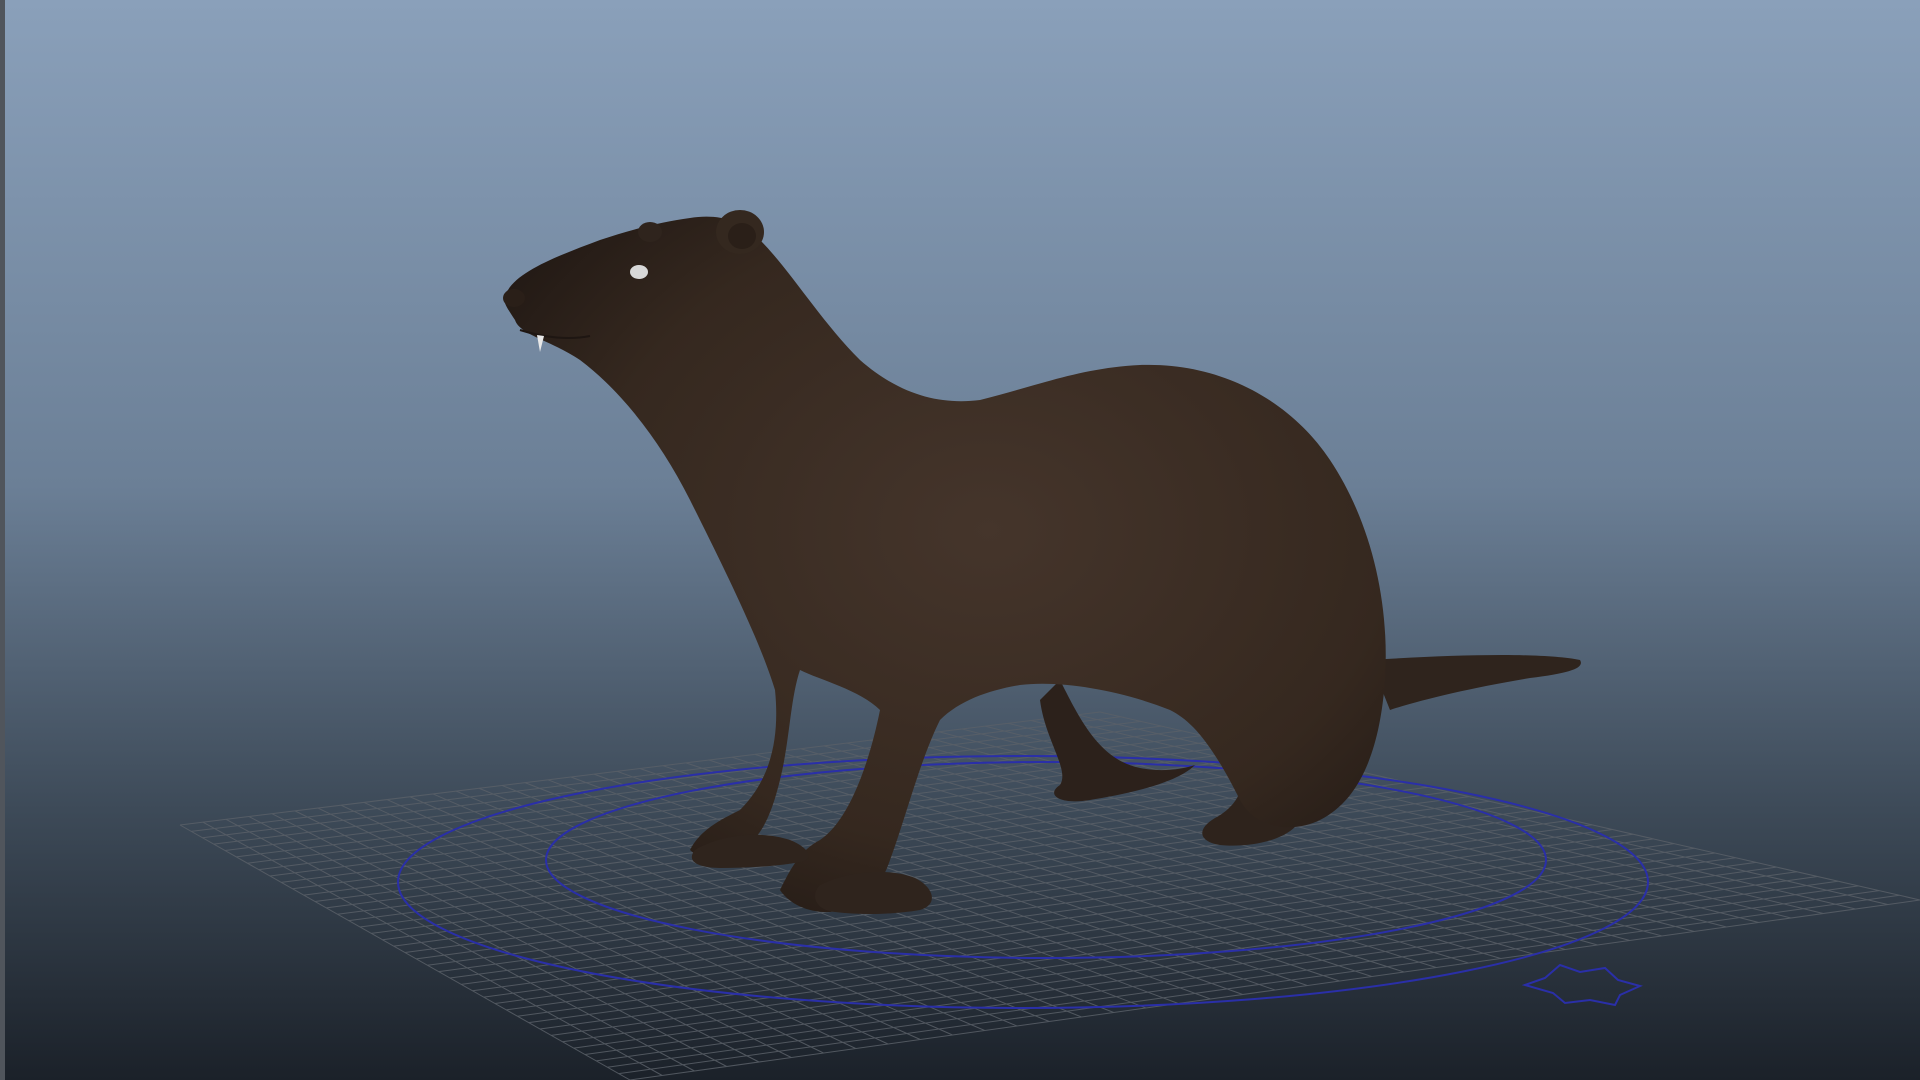 The width and height of the screenshot is (1920, 1080). I want to click on ferret-ear-inner, so click(742, 236).